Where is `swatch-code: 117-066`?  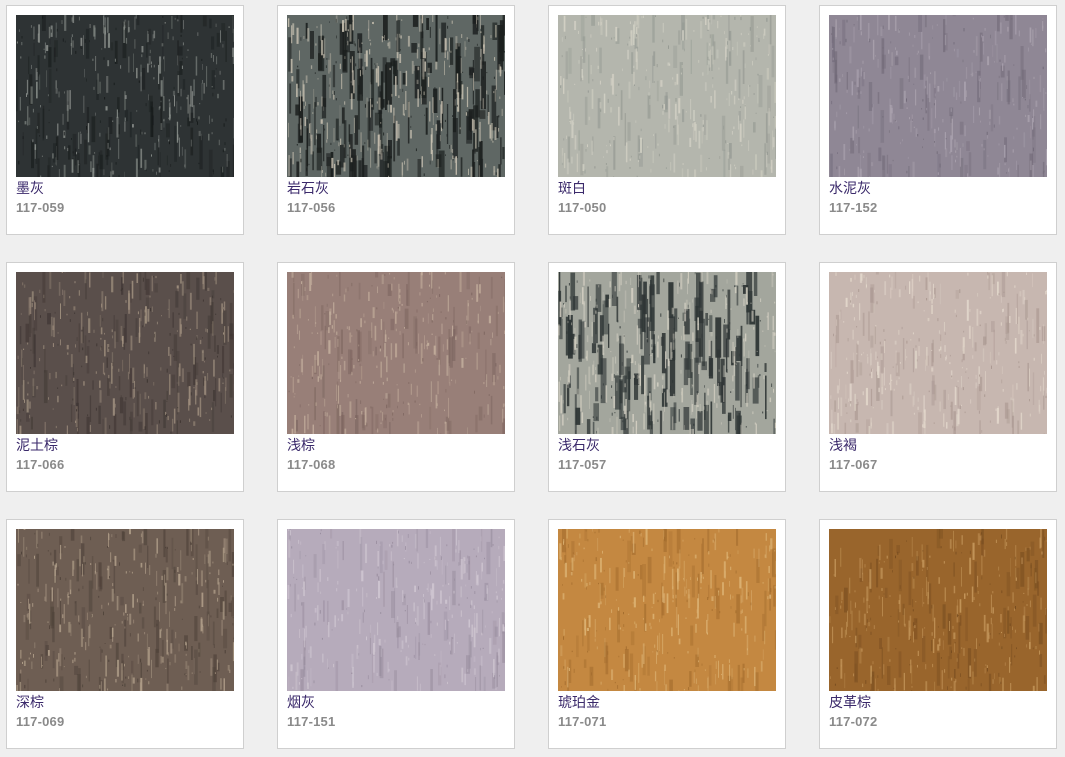
swatch-code: 117-066 is located at coordinates (40, 464).